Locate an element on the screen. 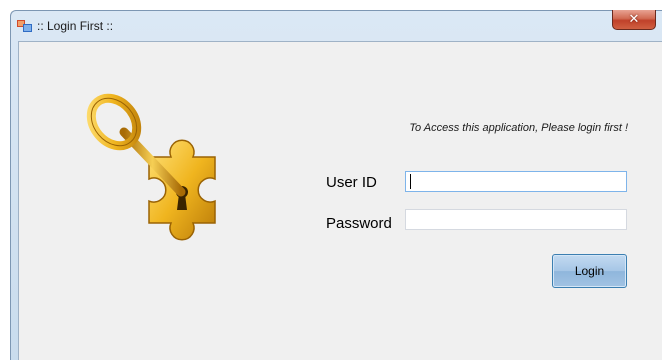  app-window-icon is located at coordinates (25, 26).